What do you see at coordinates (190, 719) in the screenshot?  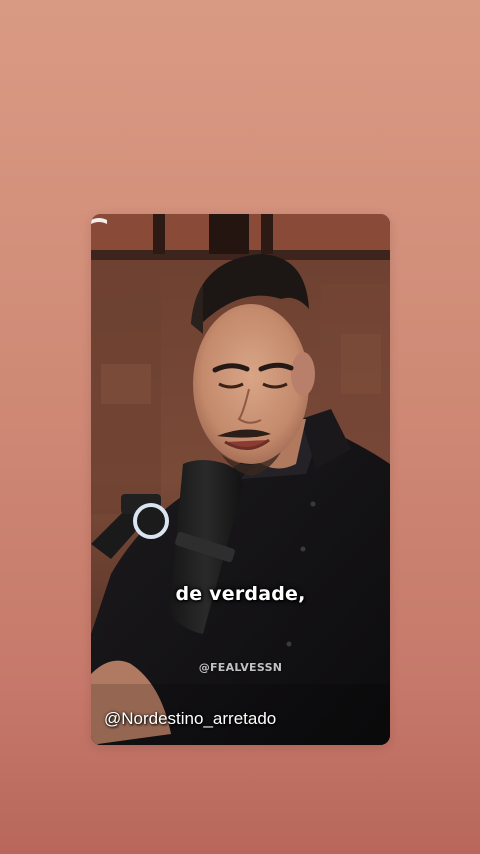 I see `account-handle: @Nordestino_arretado` at bounding box center [190, 719].